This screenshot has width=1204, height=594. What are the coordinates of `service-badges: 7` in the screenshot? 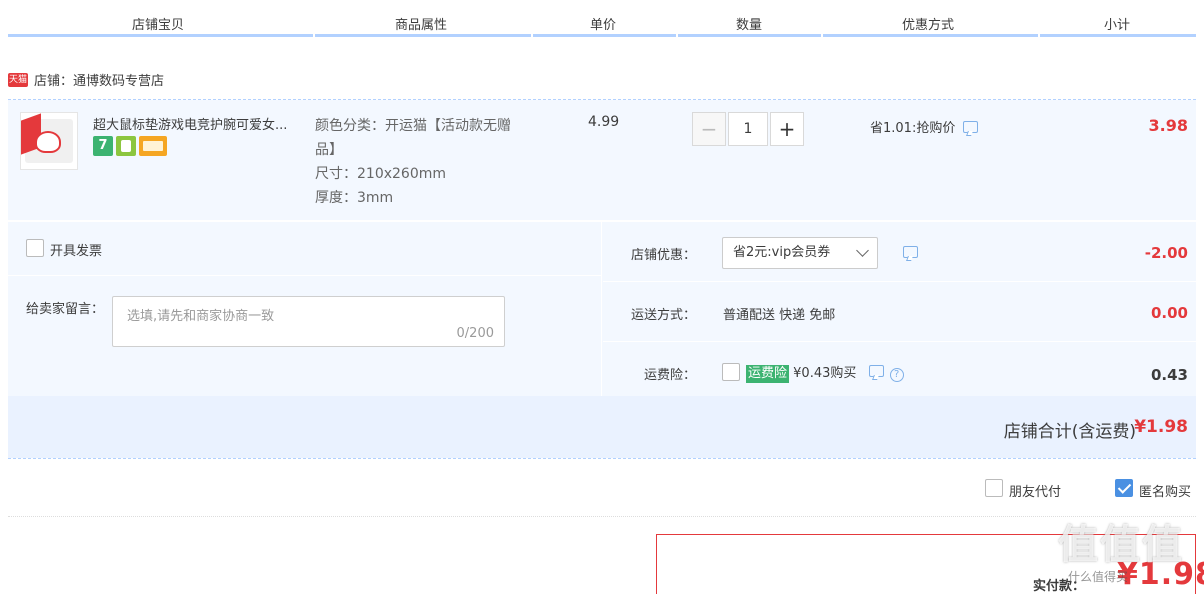 It's located at (130, 146).